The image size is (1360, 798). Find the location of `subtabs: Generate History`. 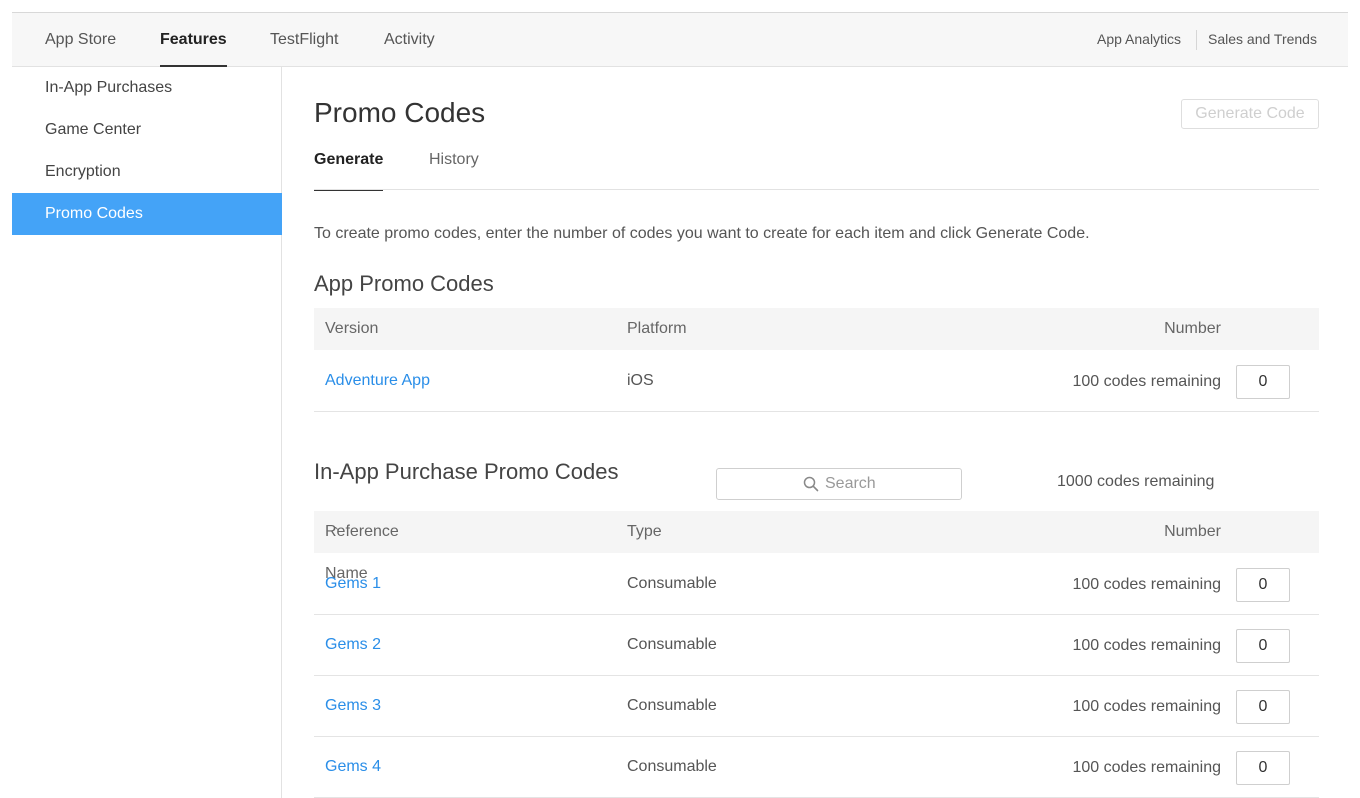

subtabs: Generate History is located at coordinates (816, 166).